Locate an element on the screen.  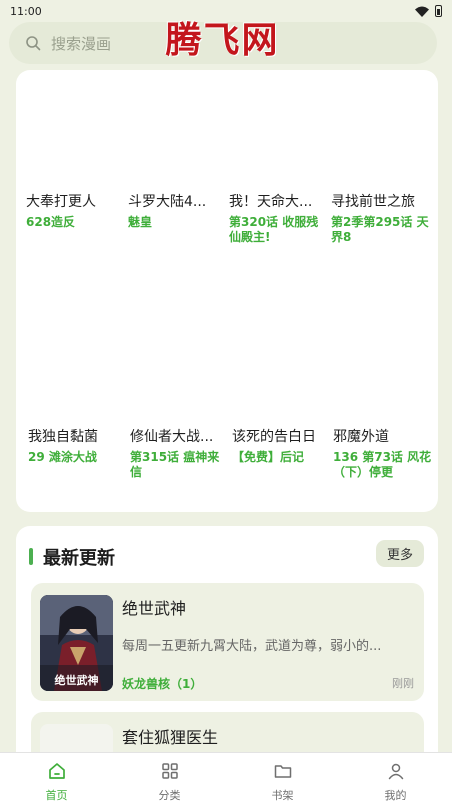
wifi-icon is located at coordinates (422, 11).